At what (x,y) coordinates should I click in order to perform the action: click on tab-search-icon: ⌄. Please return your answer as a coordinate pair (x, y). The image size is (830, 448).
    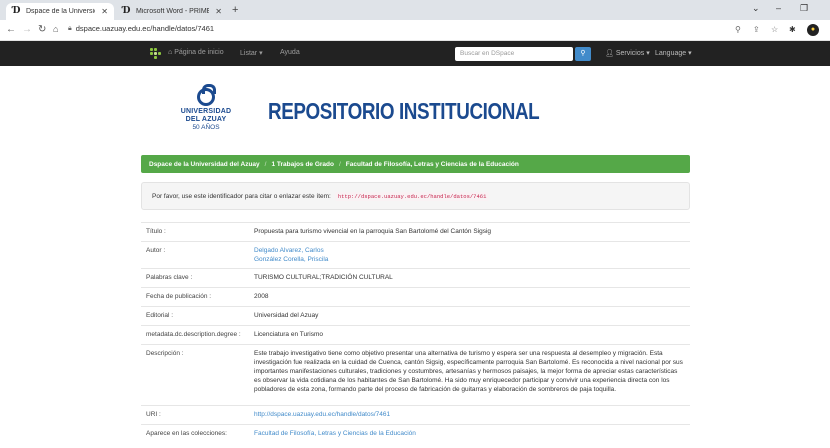
    Looking at the image, I should click on (756, 8).